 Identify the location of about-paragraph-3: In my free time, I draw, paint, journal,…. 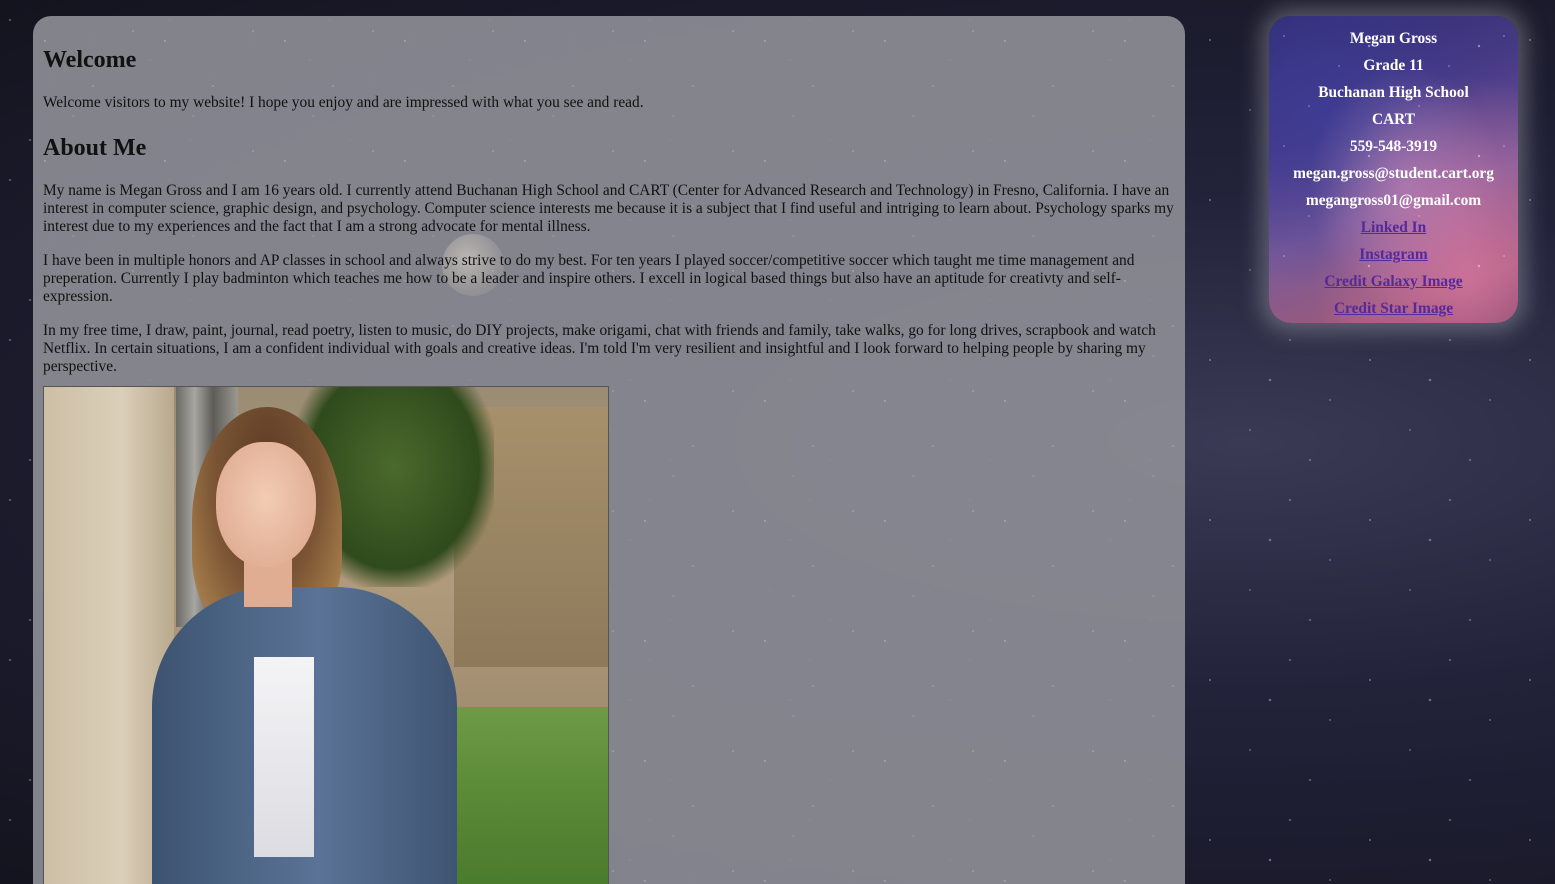
(599, 348).